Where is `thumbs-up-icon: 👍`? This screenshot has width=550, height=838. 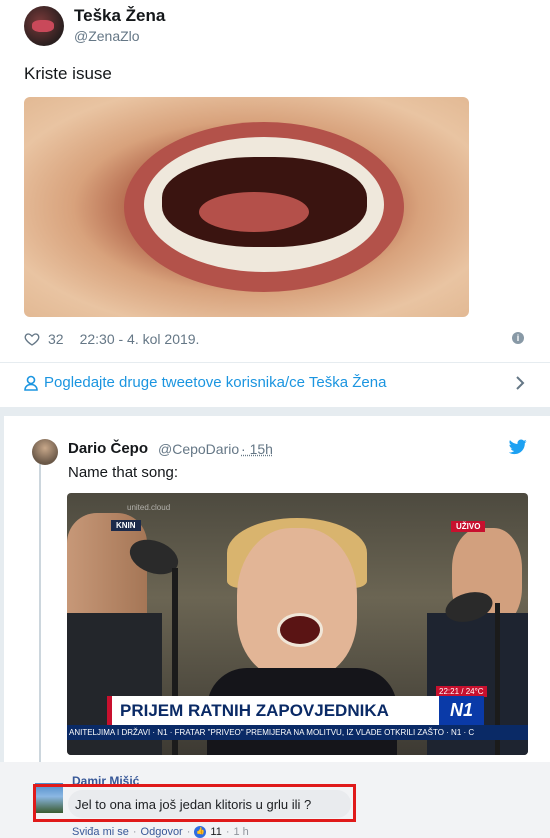
thumbs-up-icon: 👍 is located at coordinates (200, 832).